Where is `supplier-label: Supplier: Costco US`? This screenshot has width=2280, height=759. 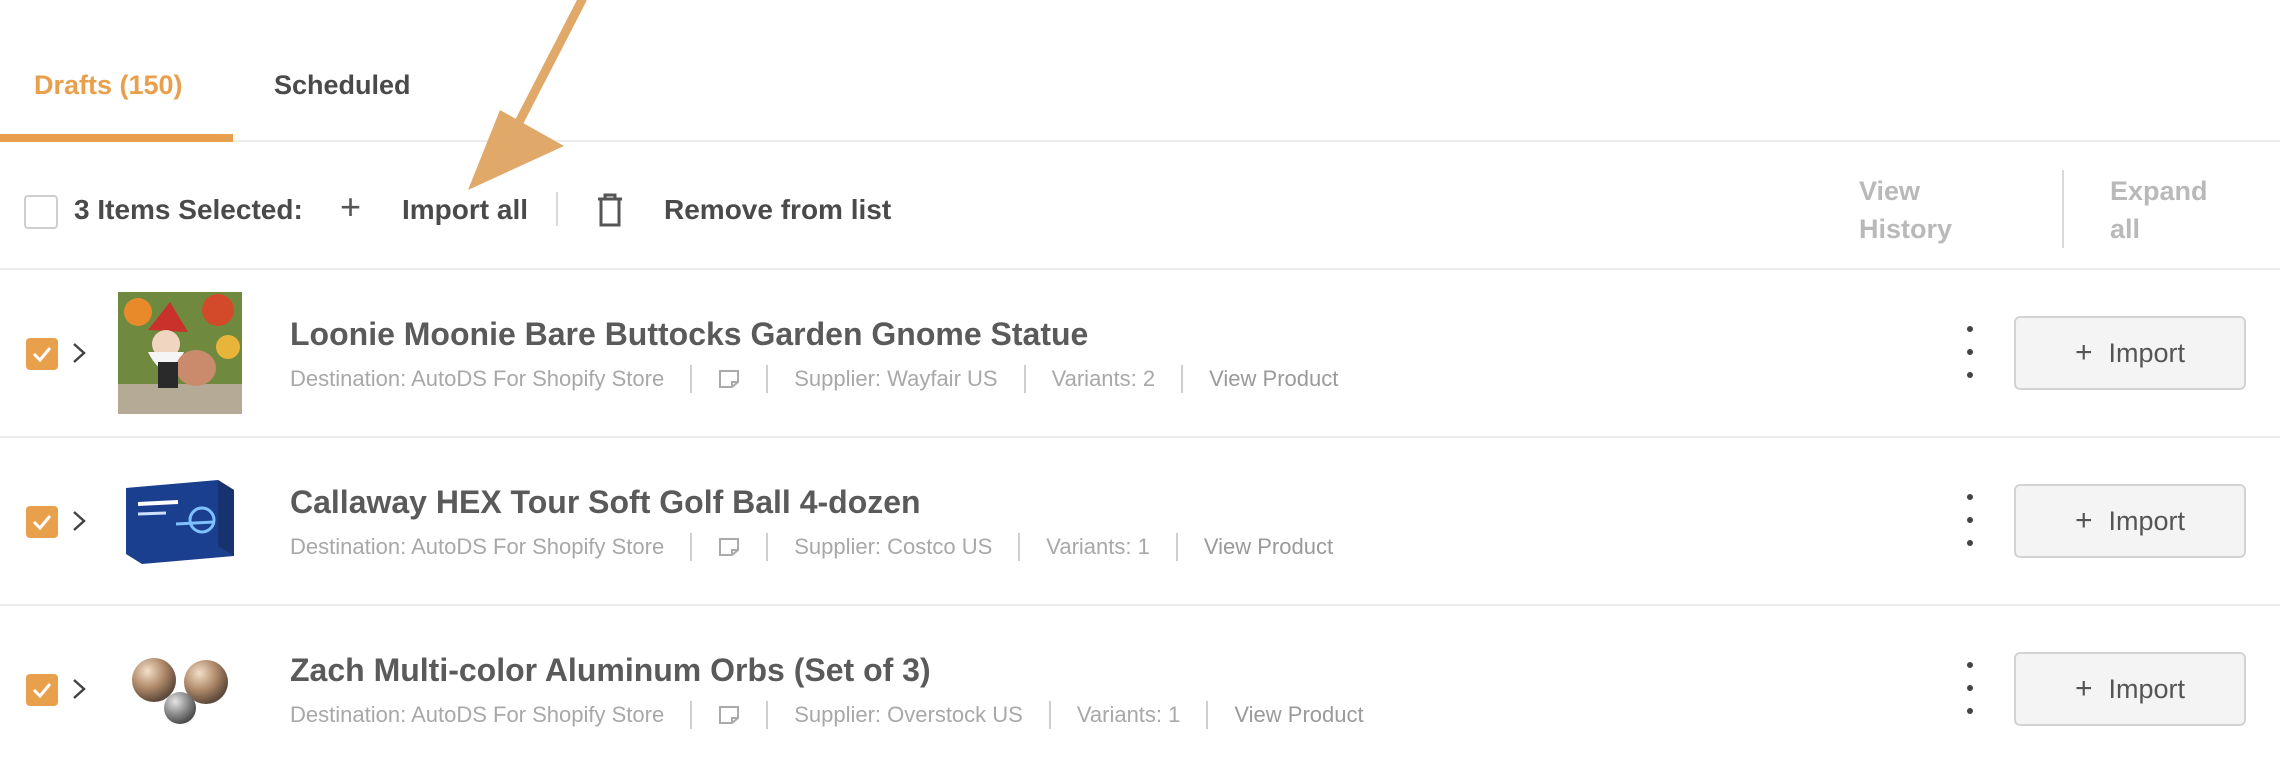 supplier-label: Supplier: Costco US is located at coordinates (893, 546).